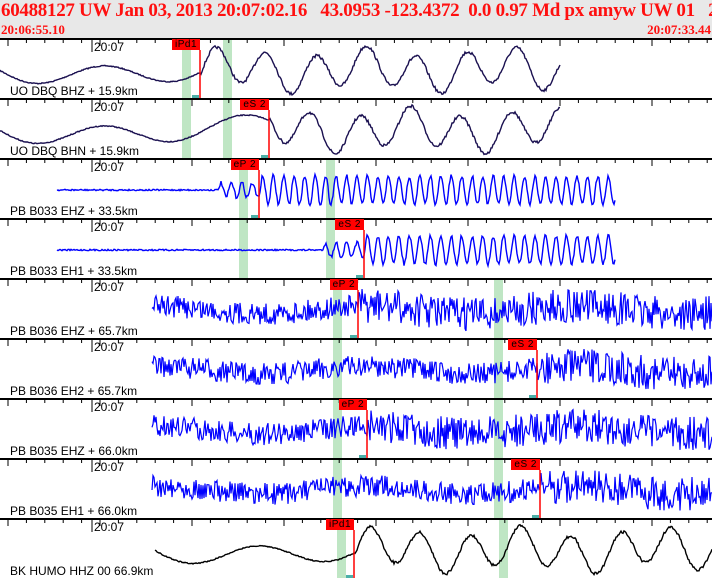 The width and height of the screenshot is (712, 578). I want to click on channel-label: PB B033 EH1 + 33.5km, so click(74, 271).